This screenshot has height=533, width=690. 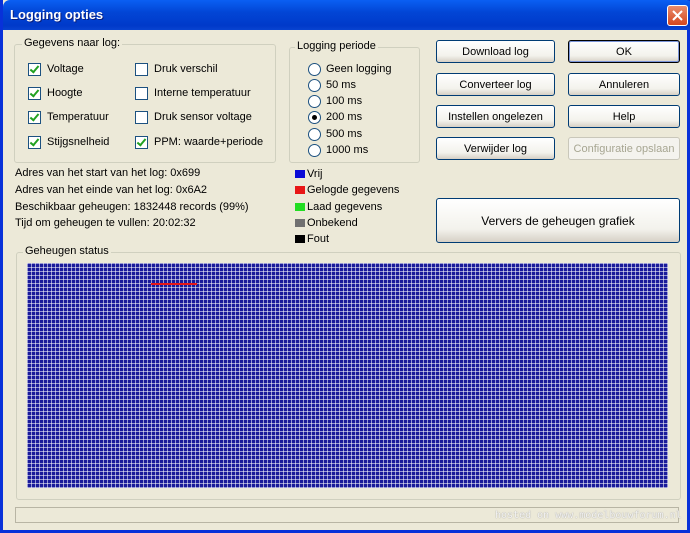 What do you see at coordinates (300, 174) in the screenshot?
I see `legend-swatch-free` at bounding box center [300, 174].